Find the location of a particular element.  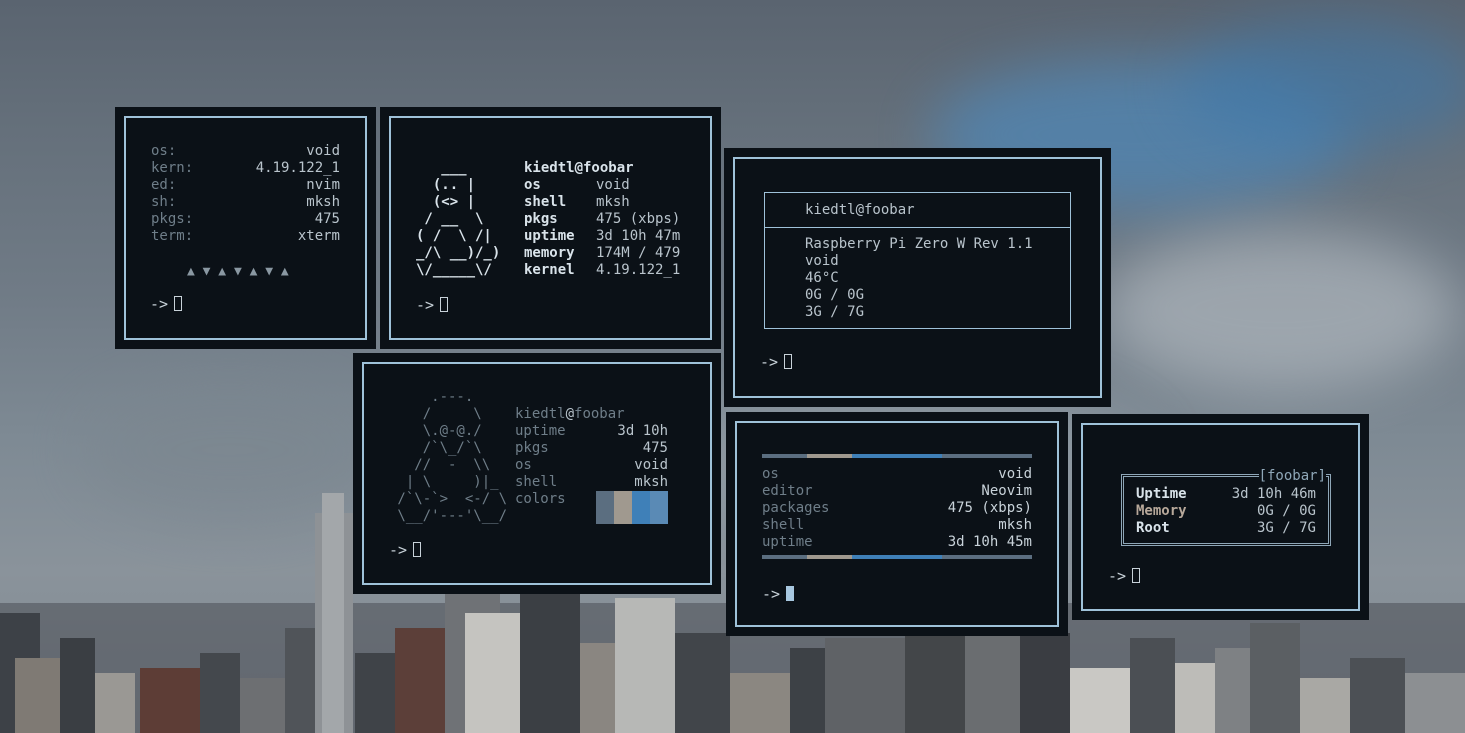

info-keys: os: kern: ed: sh: pkgs: term: is located at coordinates (172, 193).